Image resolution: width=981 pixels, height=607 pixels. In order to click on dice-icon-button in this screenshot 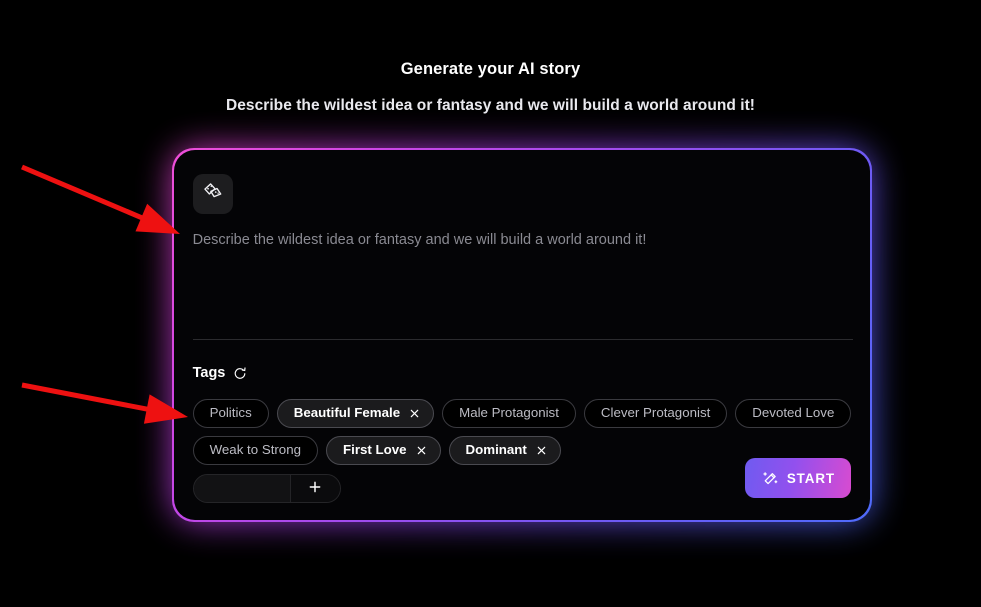, I will do `click(212, 193)`.